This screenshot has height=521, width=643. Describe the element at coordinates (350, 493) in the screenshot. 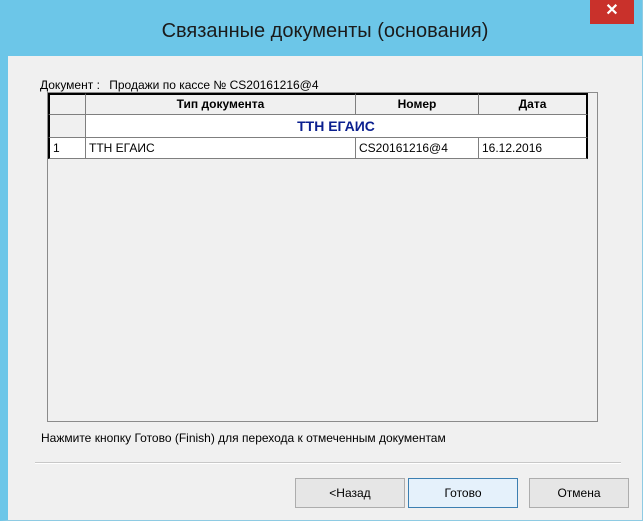

I see `back-button: <Назад` at that location.